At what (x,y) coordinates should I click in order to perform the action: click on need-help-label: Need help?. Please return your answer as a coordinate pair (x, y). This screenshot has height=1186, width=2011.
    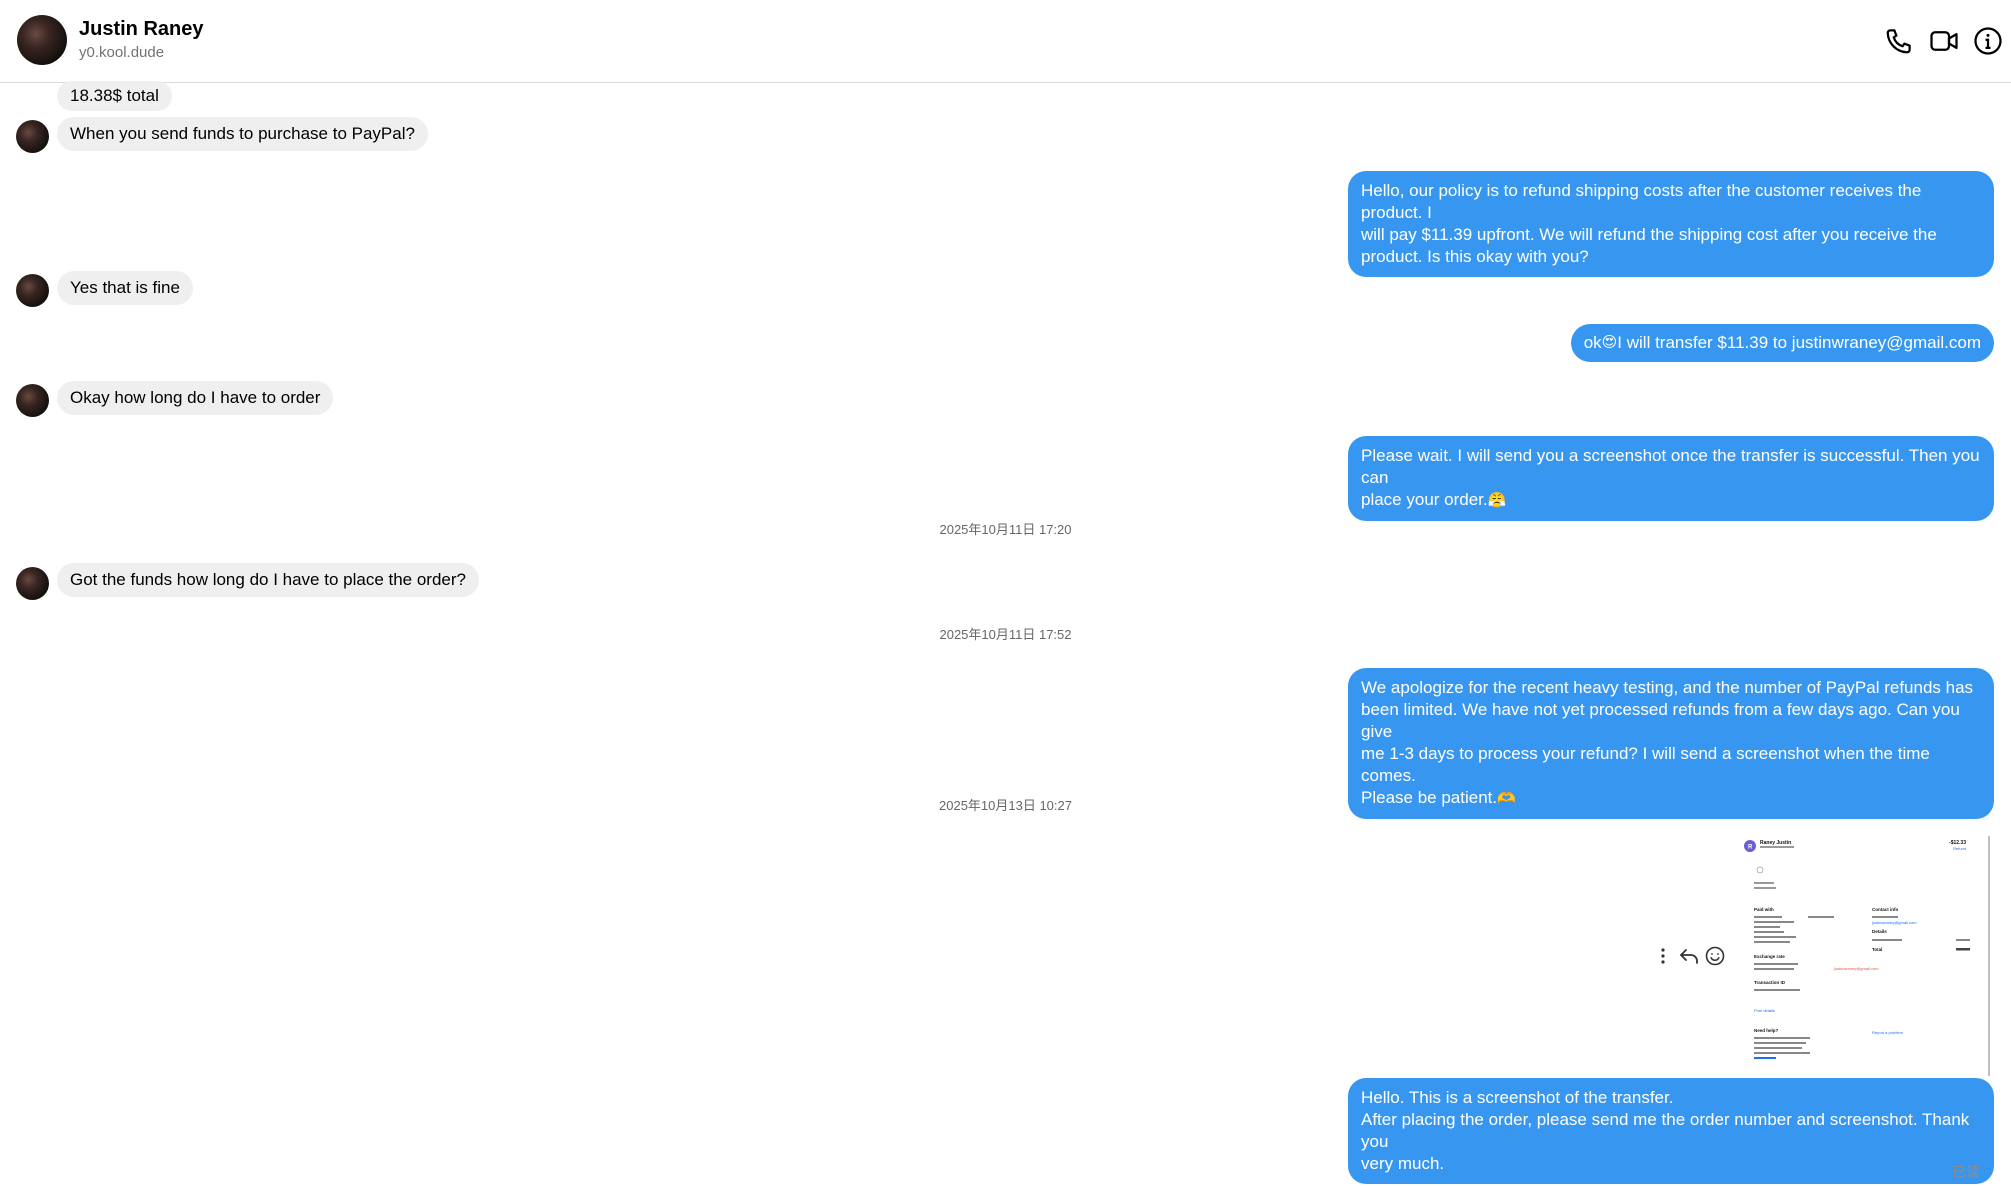
    Looking at the image, I should click on (1766, 1030).